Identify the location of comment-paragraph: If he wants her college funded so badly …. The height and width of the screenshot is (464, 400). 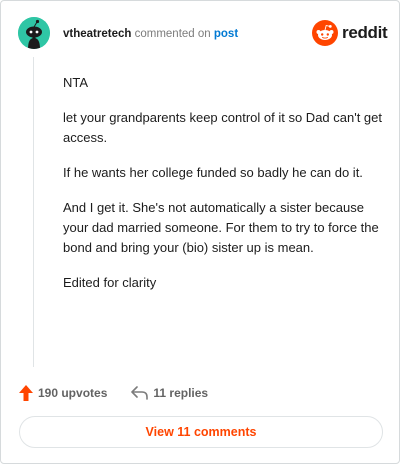
(213, 172).